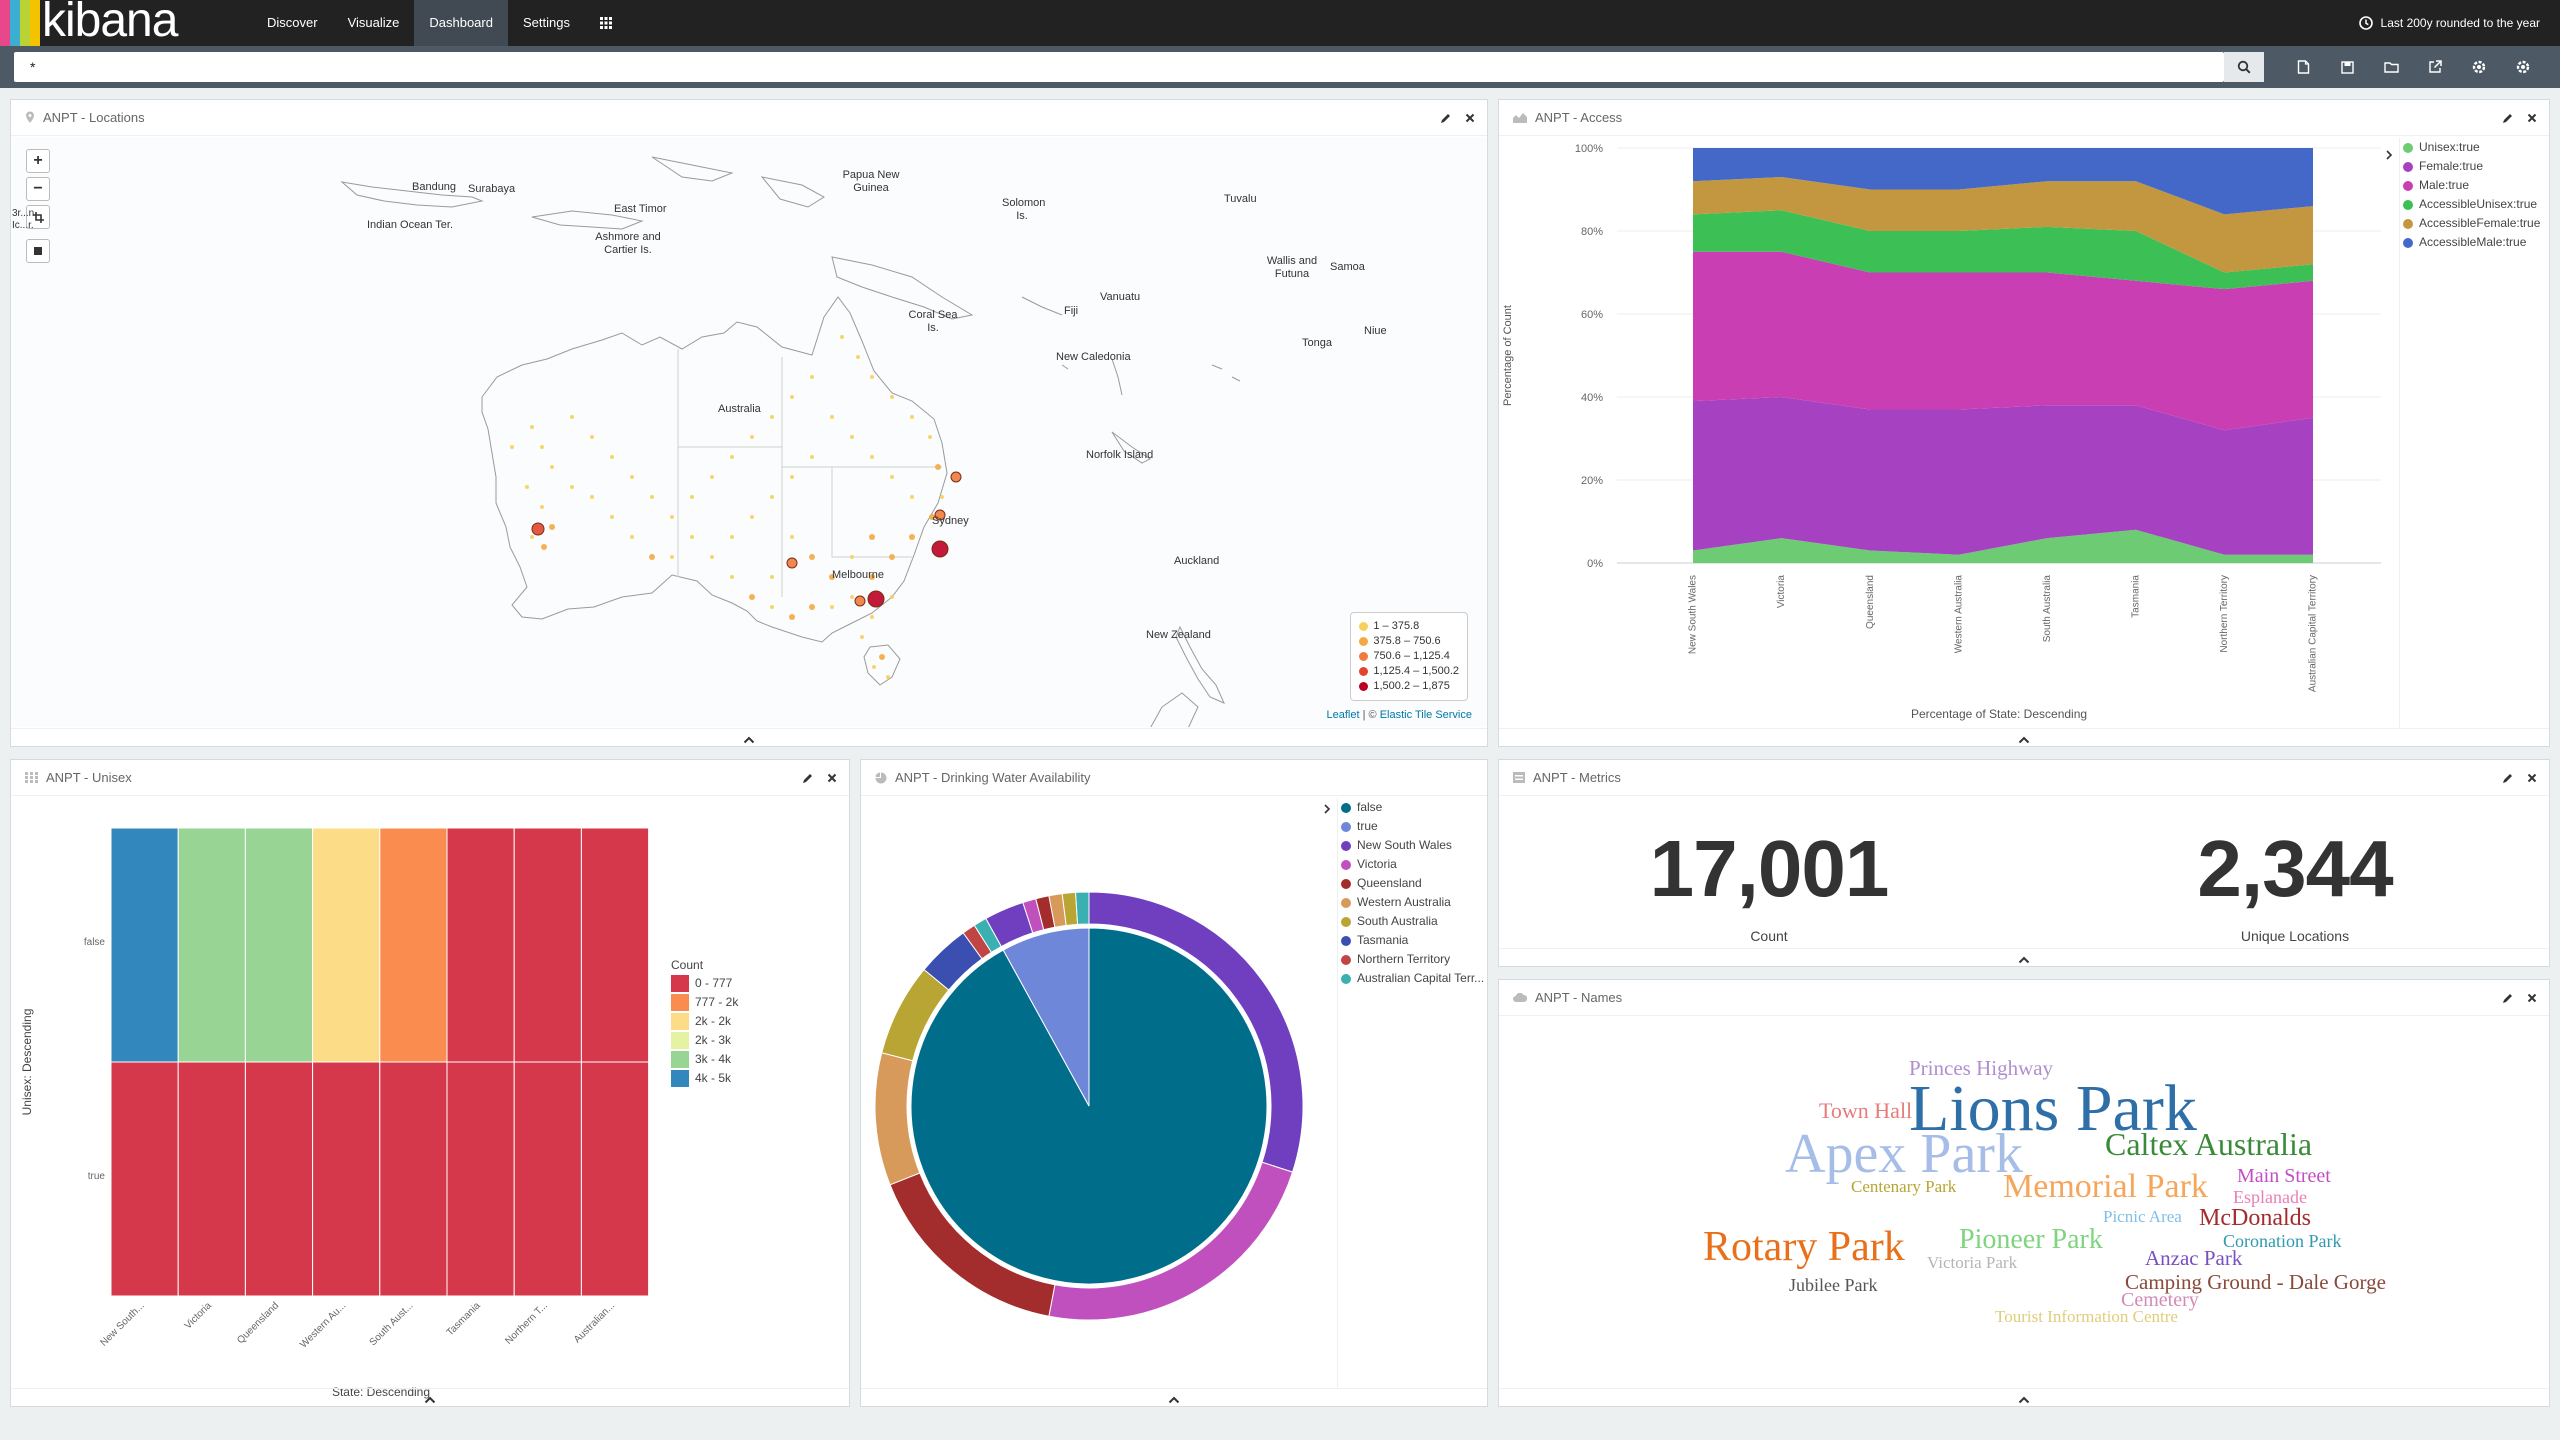 The height and width of the screenshot is (1440, 2560). Describe the element at coordinates (2471, 185) in the screenshot. I see `legend-item: Male:true` at that location.